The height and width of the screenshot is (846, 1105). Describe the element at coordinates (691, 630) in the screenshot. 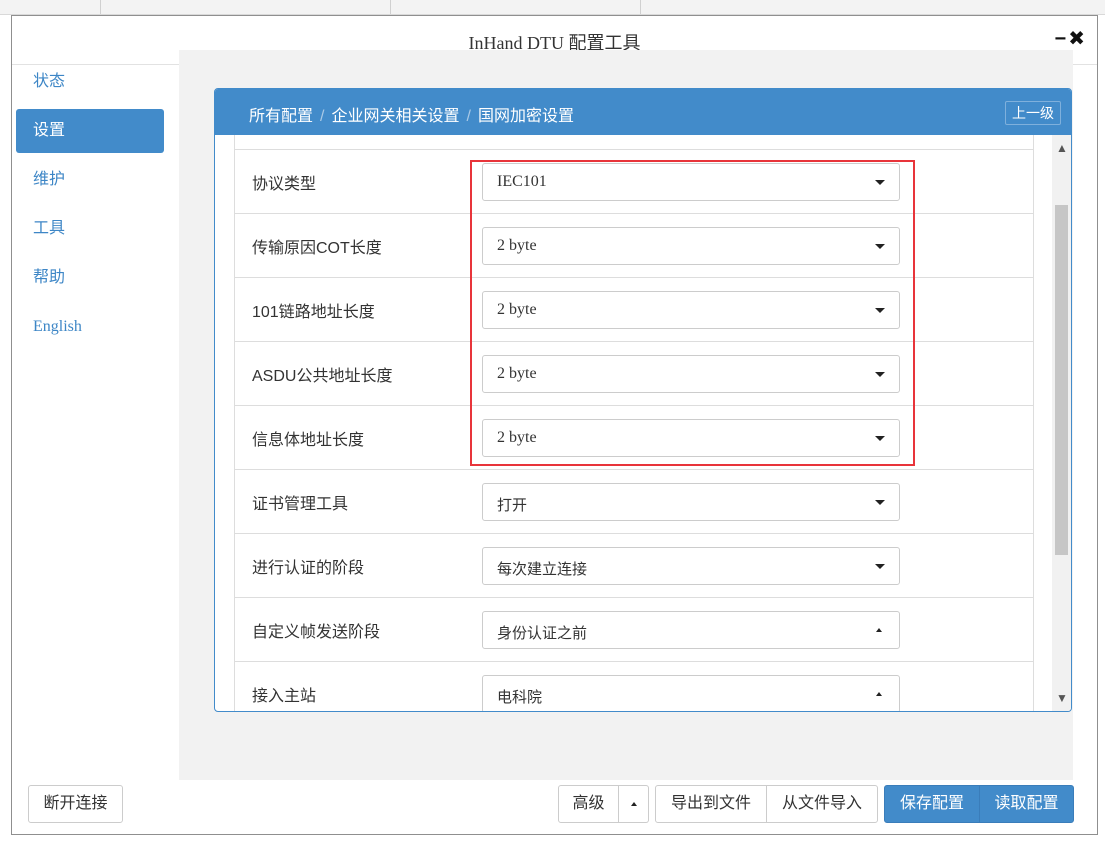

I see `custom-frame-stage-select: 身份认证之前` at that location.